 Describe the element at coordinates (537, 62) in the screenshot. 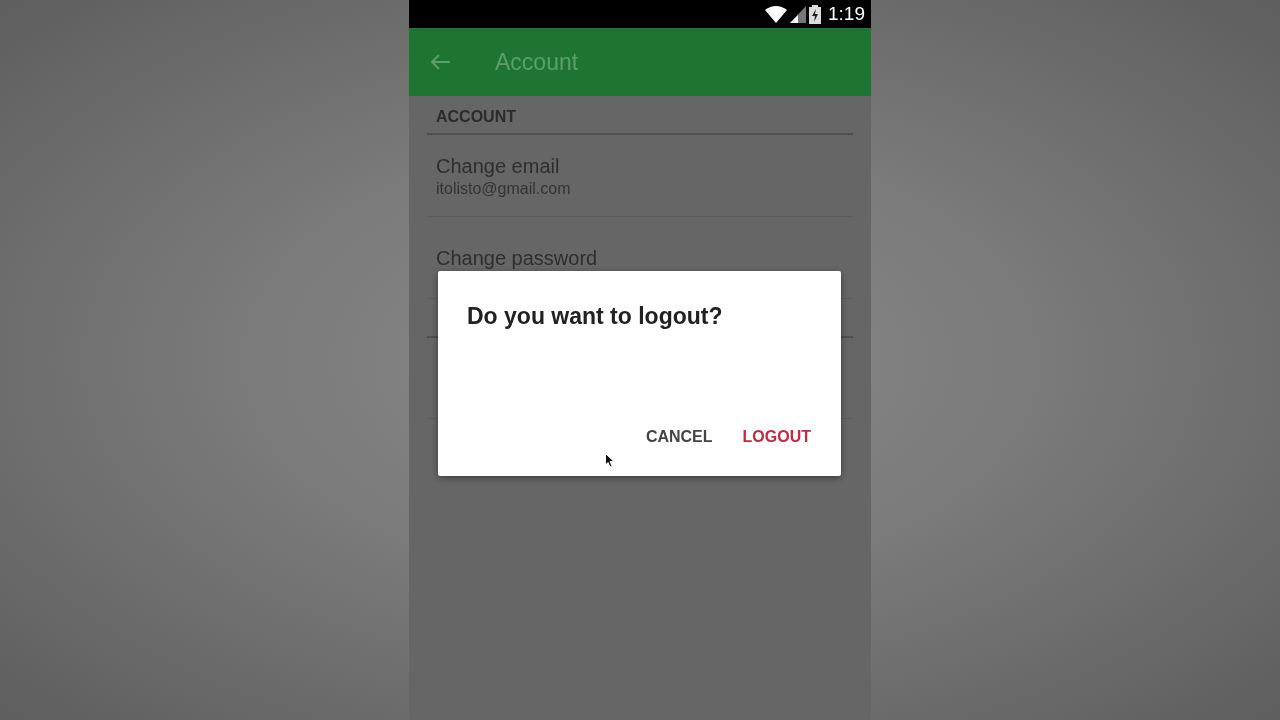

I see `screen-title: Account` at that location.